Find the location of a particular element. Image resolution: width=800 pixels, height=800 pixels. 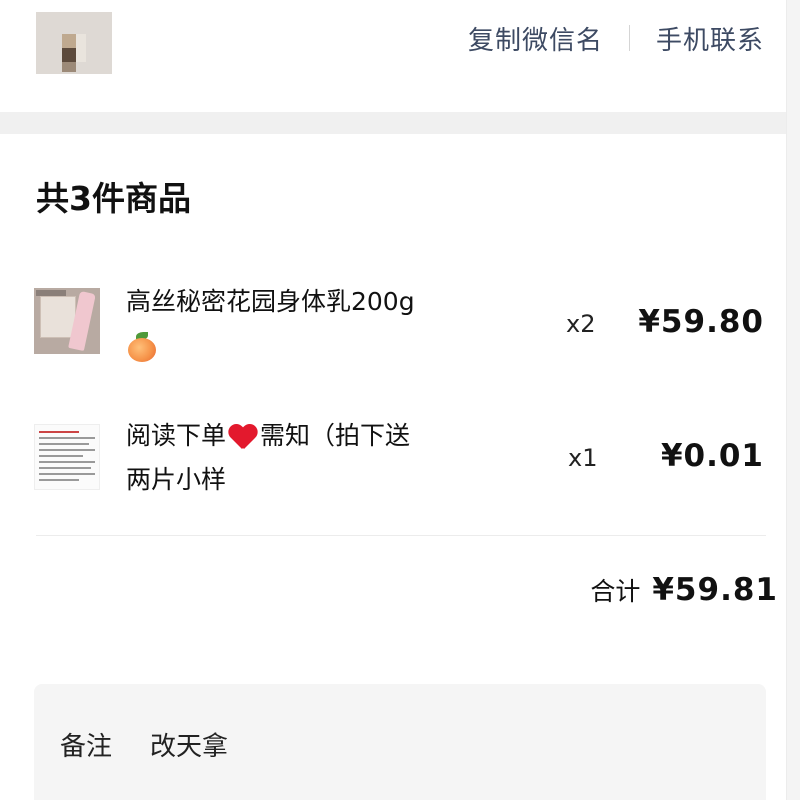

order-item: 高丝秘密花园身体乳200g x2 ¥59.80 is located at coordinates (393, 326).